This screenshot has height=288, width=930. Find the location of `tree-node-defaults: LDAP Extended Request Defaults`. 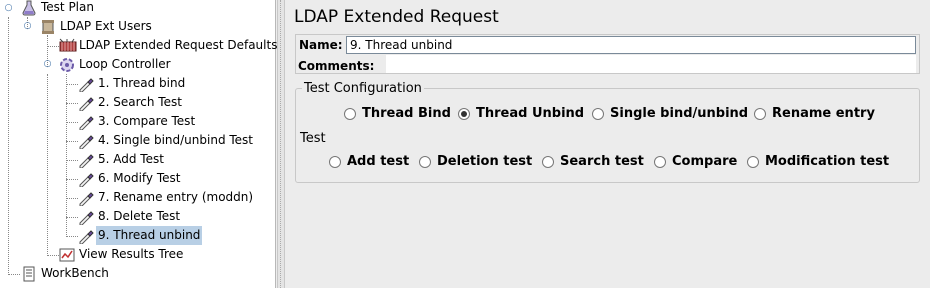

tree-node-defaults: LDAP Extended Request Defaults is located at coordinates (169, 45).